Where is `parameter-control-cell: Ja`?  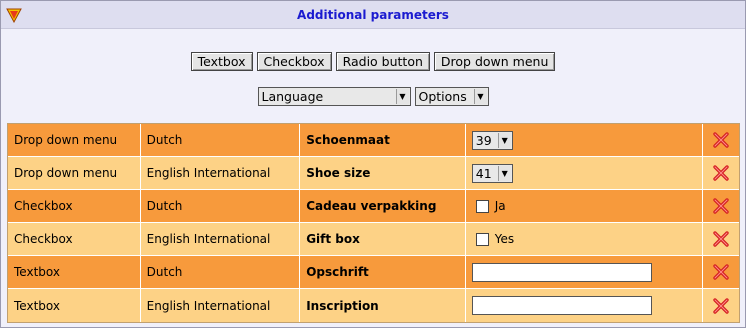 parameter-control-cell: Ja is located at coordinates (585, 206).